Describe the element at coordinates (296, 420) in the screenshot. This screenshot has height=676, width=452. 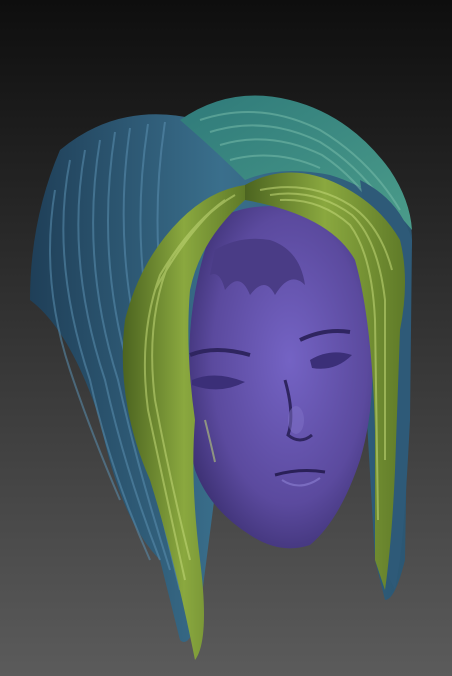
I see `nose-highlight` at that location.